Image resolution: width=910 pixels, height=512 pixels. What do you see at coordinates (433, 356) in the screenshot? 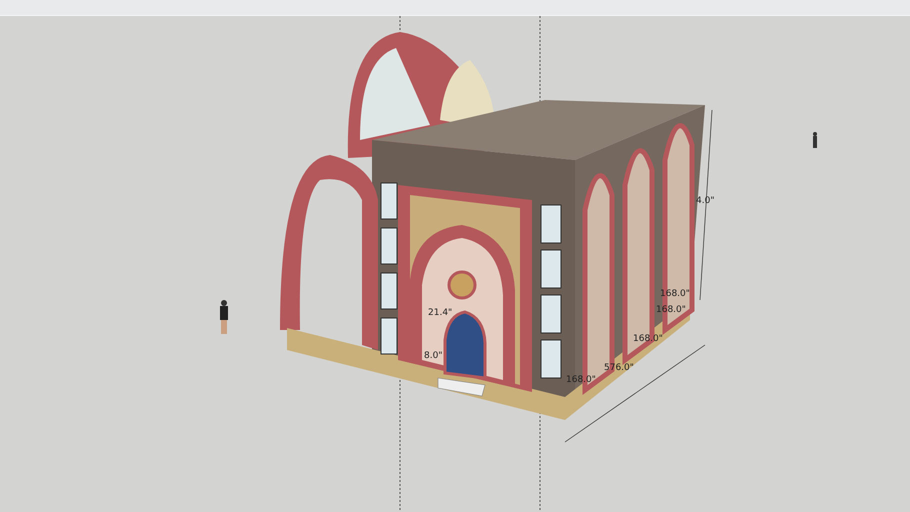
I see `dimension-label: 8.0"` at bounding box center [433, 356].